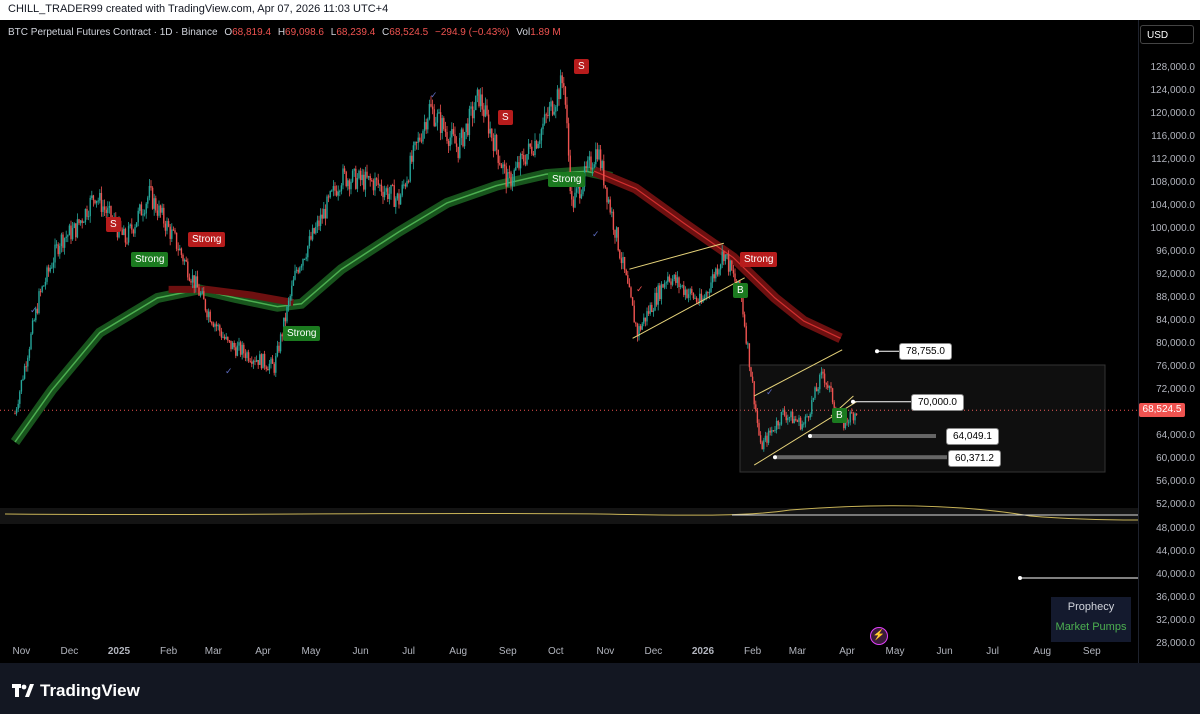  What do you see at coordinates (1167, 34) in the screenshot?
I see `currency-selector: USD` at bounding box center [1167, 34].